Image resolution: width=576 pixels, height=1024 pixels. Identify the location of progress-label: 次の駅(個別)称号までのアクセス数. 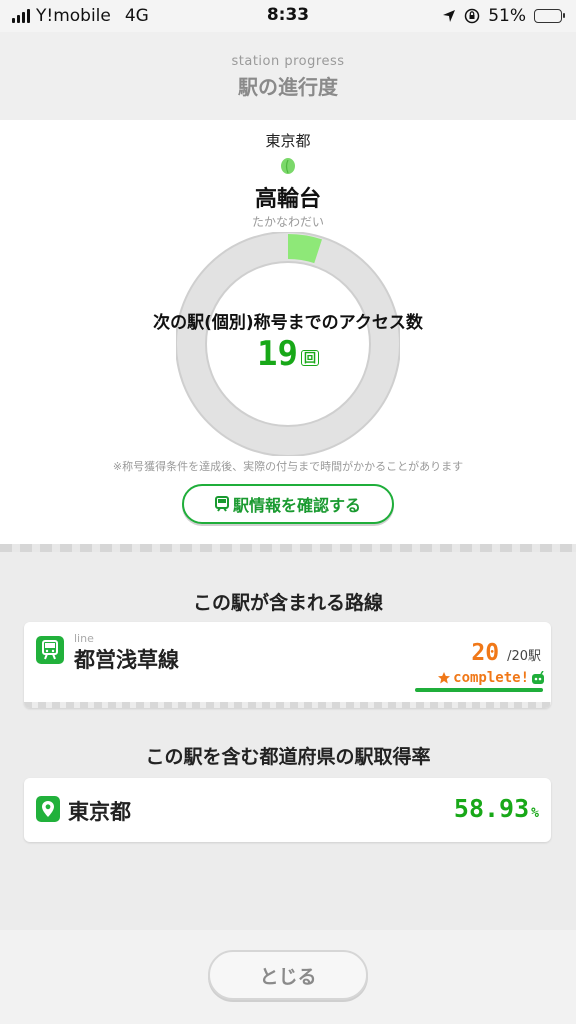
(288, 323).